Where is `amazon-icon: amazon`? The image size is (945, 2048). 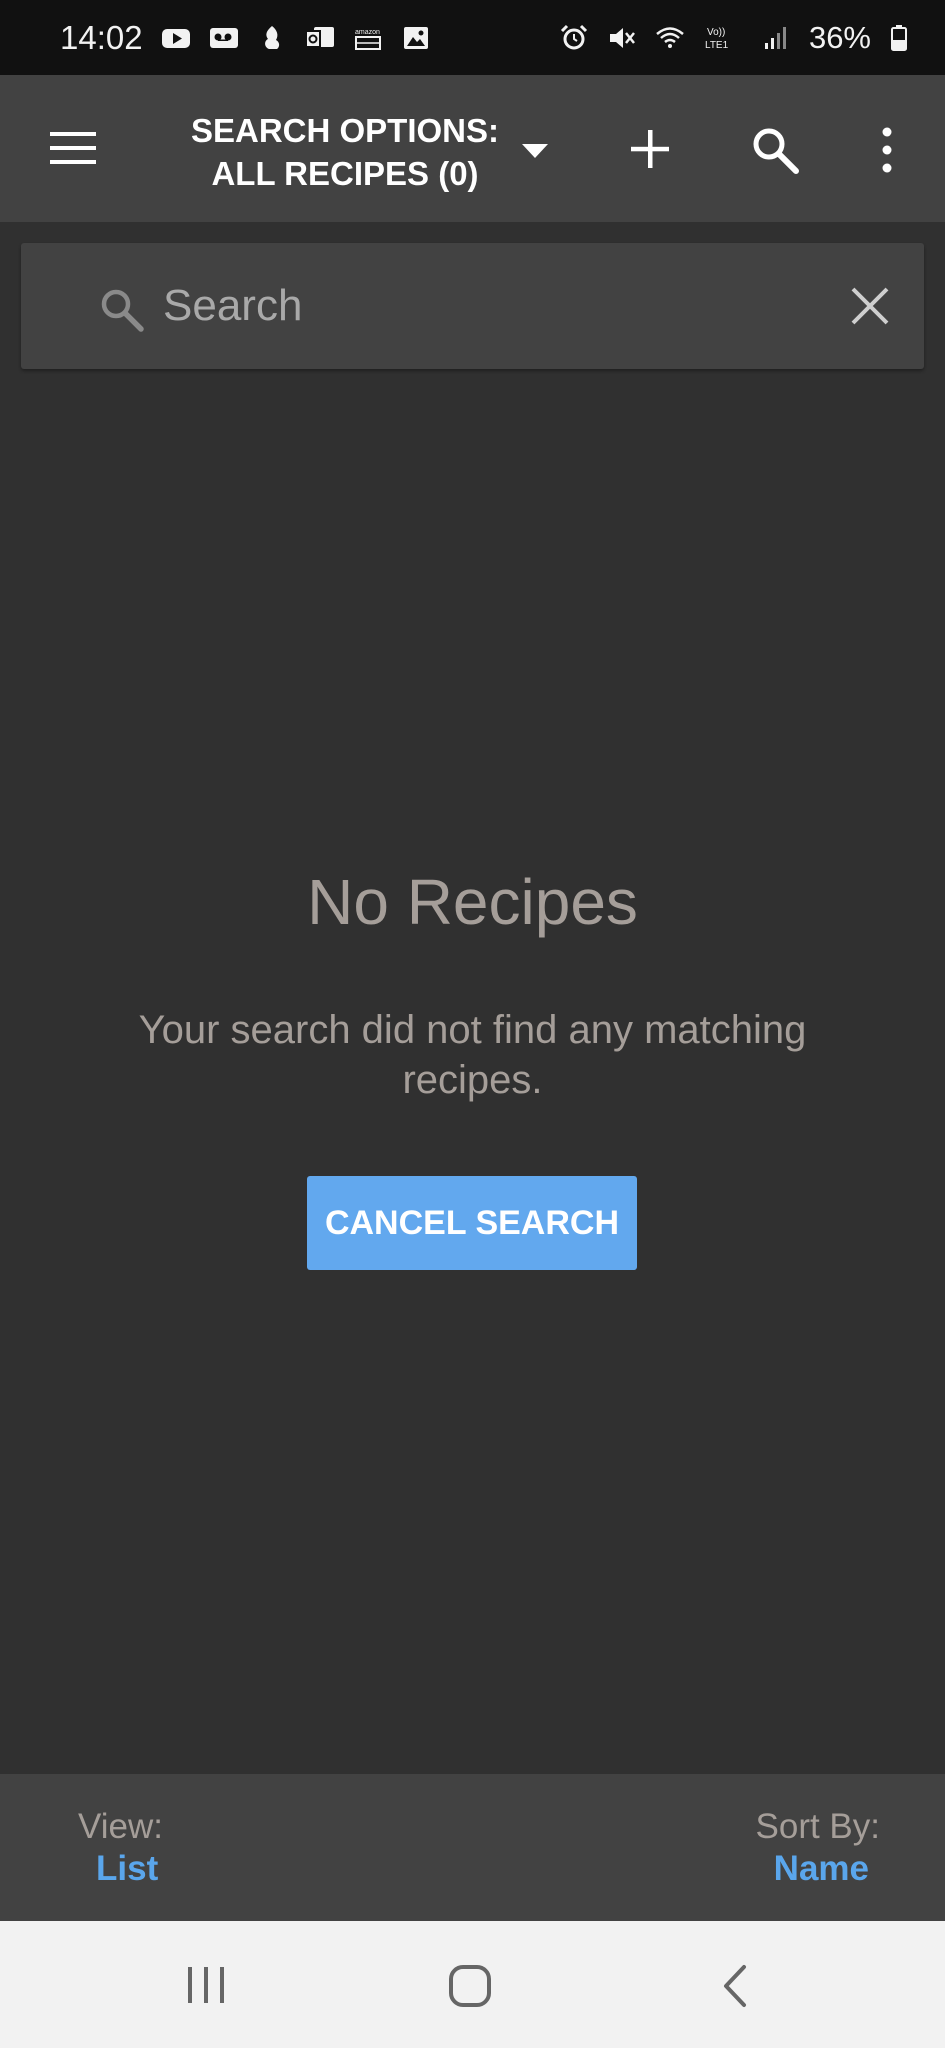
amazon-icon: amazon is located at coordinates (367, 39).